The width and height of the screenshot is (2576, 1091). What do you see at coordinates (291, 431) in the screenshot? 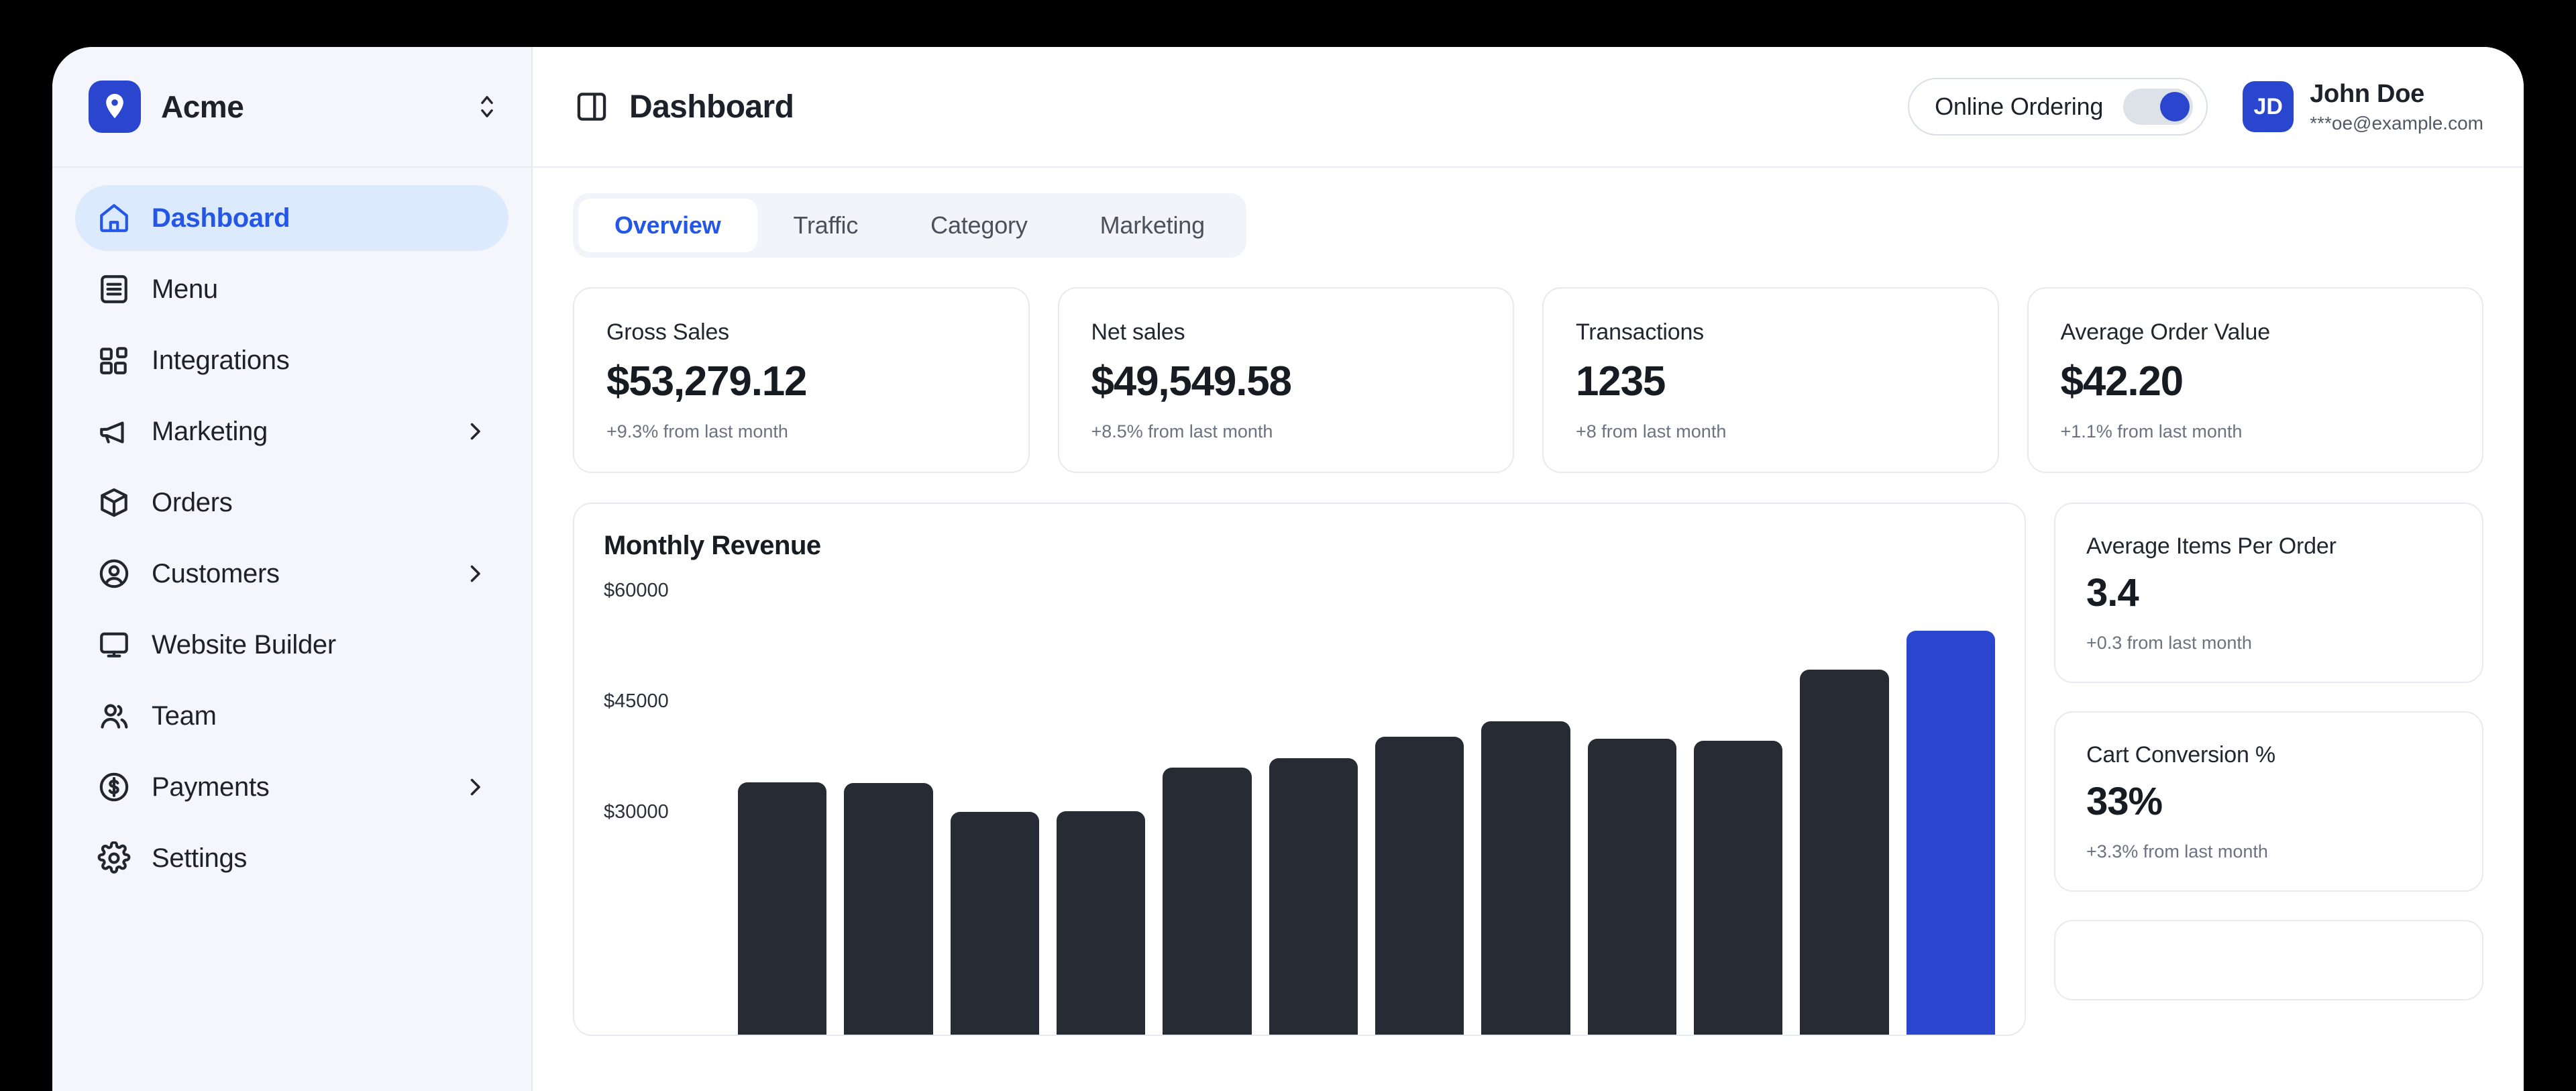
I see `sidebar-item-marketing: Marketing` at bounding box center [291, 431].